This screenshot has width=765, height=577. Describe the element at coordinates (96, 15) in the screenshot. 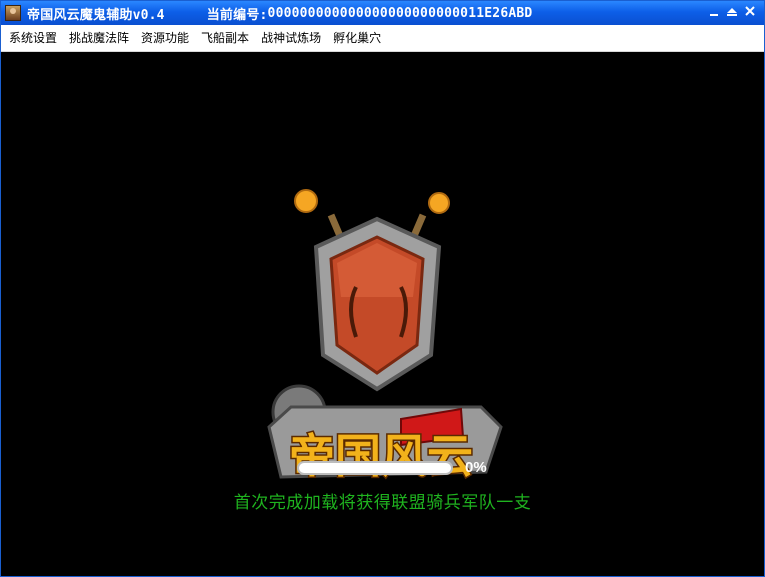

I see `window-title: 帝国风云魔鬼辅助v0.4` at that location.